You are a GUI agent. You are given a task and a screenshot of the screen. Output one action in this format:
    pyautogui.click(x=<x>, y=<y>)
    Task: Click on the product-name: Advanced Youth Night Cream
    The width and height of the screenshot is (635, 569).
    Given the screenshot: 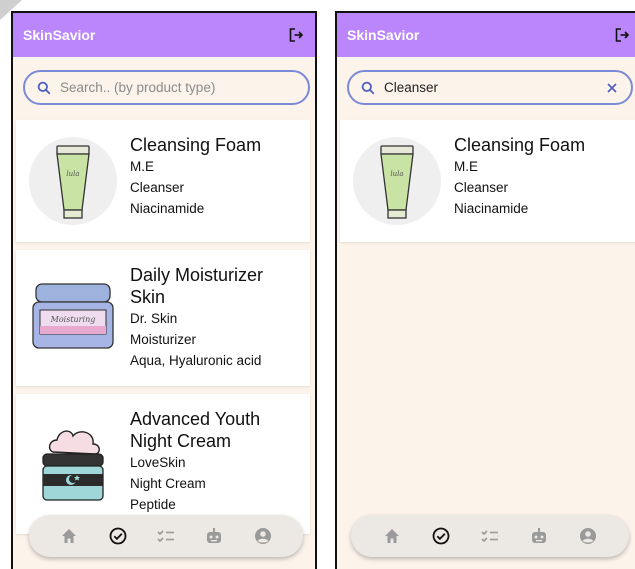 What is the action you would take?
    pyautogui.click(x=195, y=430)
    